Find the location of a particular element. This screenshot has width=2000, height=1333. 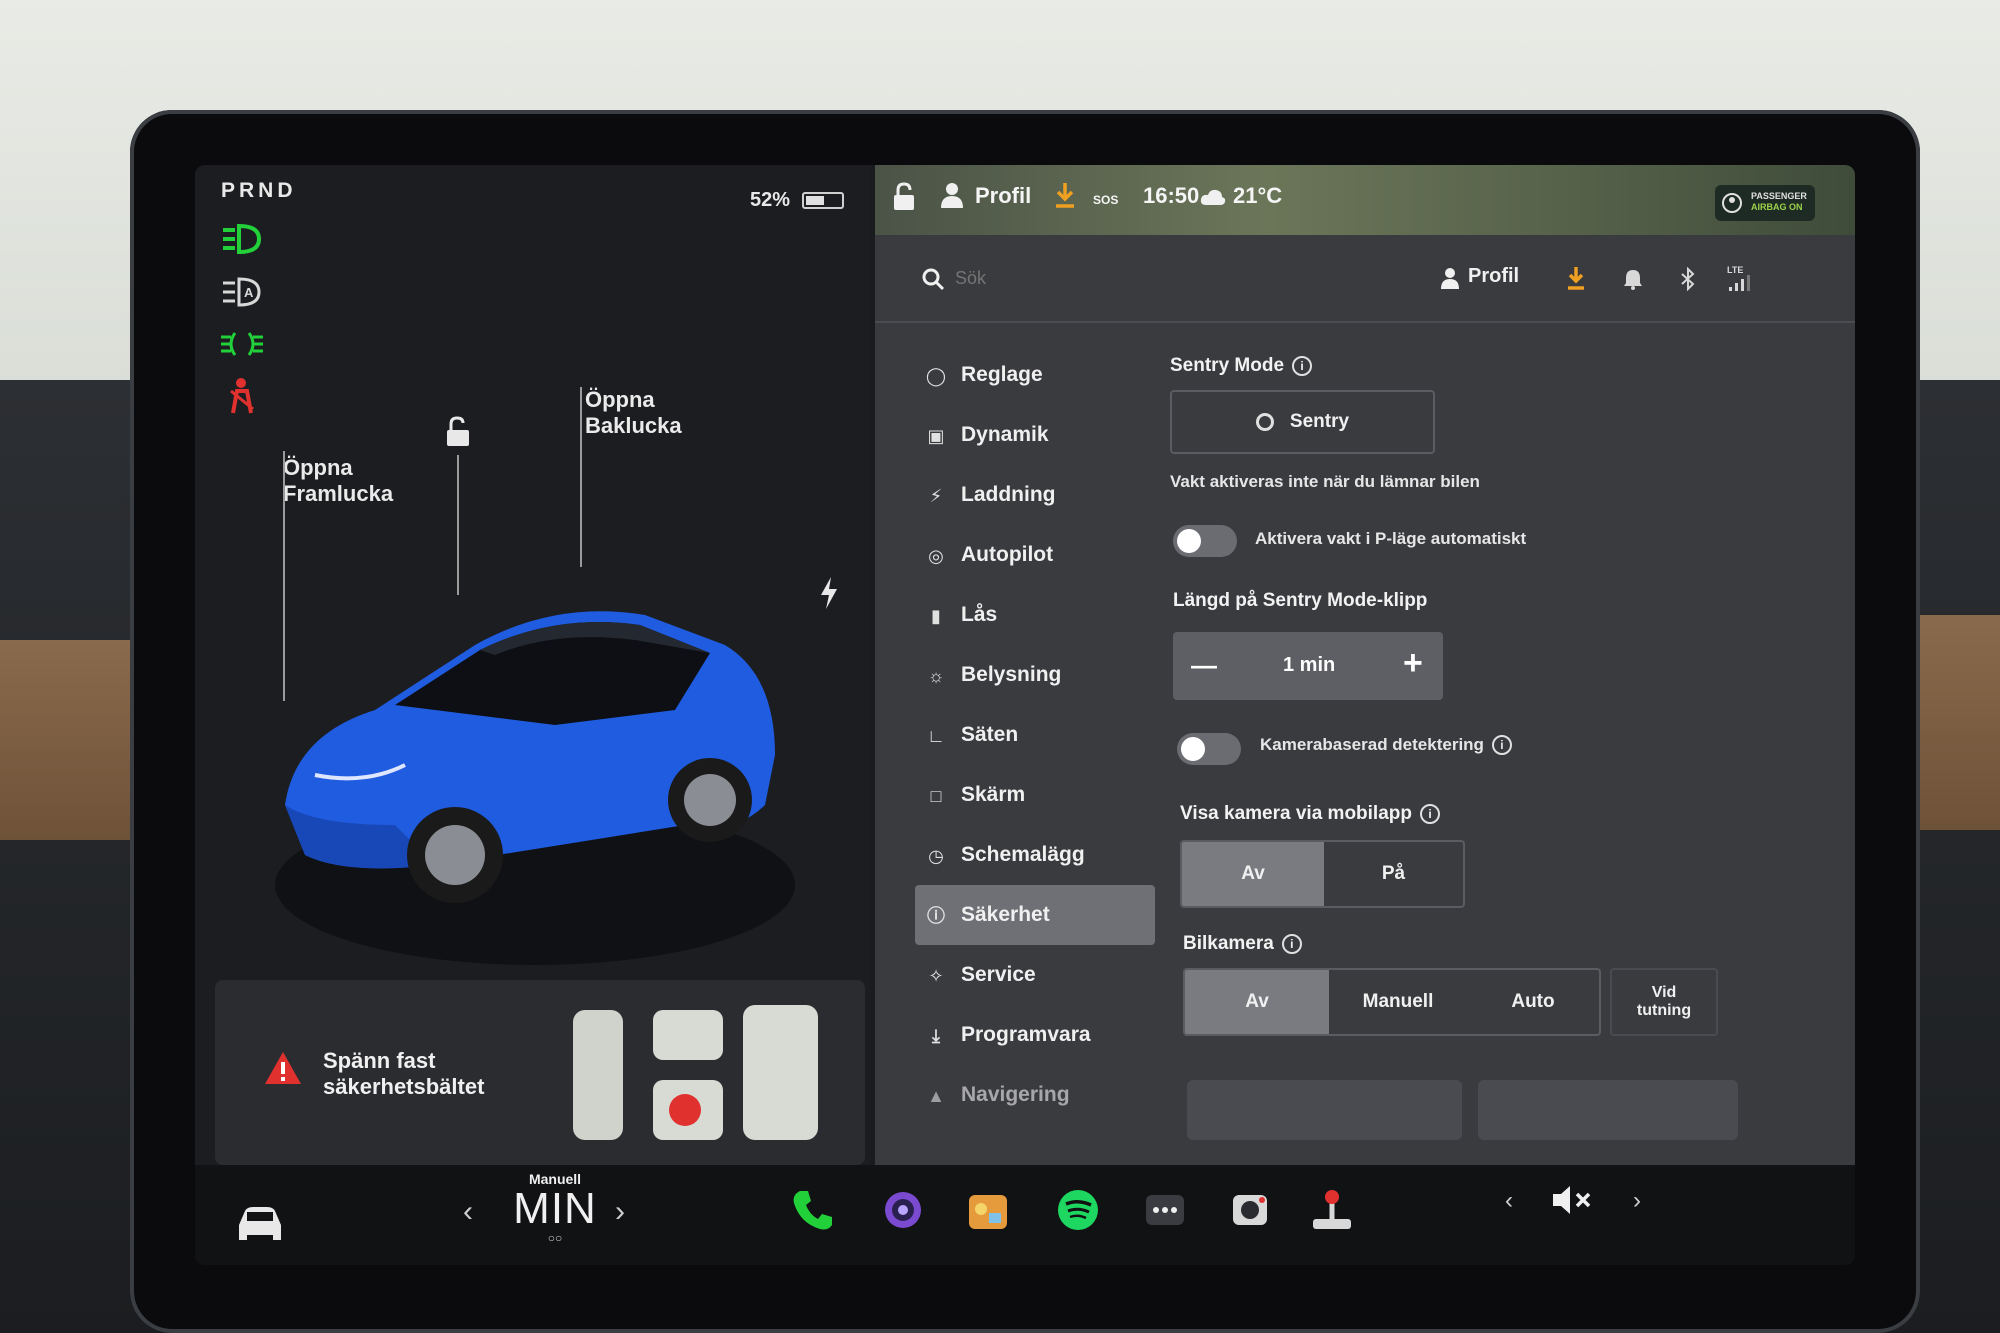

menu-item-label: Lås is located at coordinates (979, 614).